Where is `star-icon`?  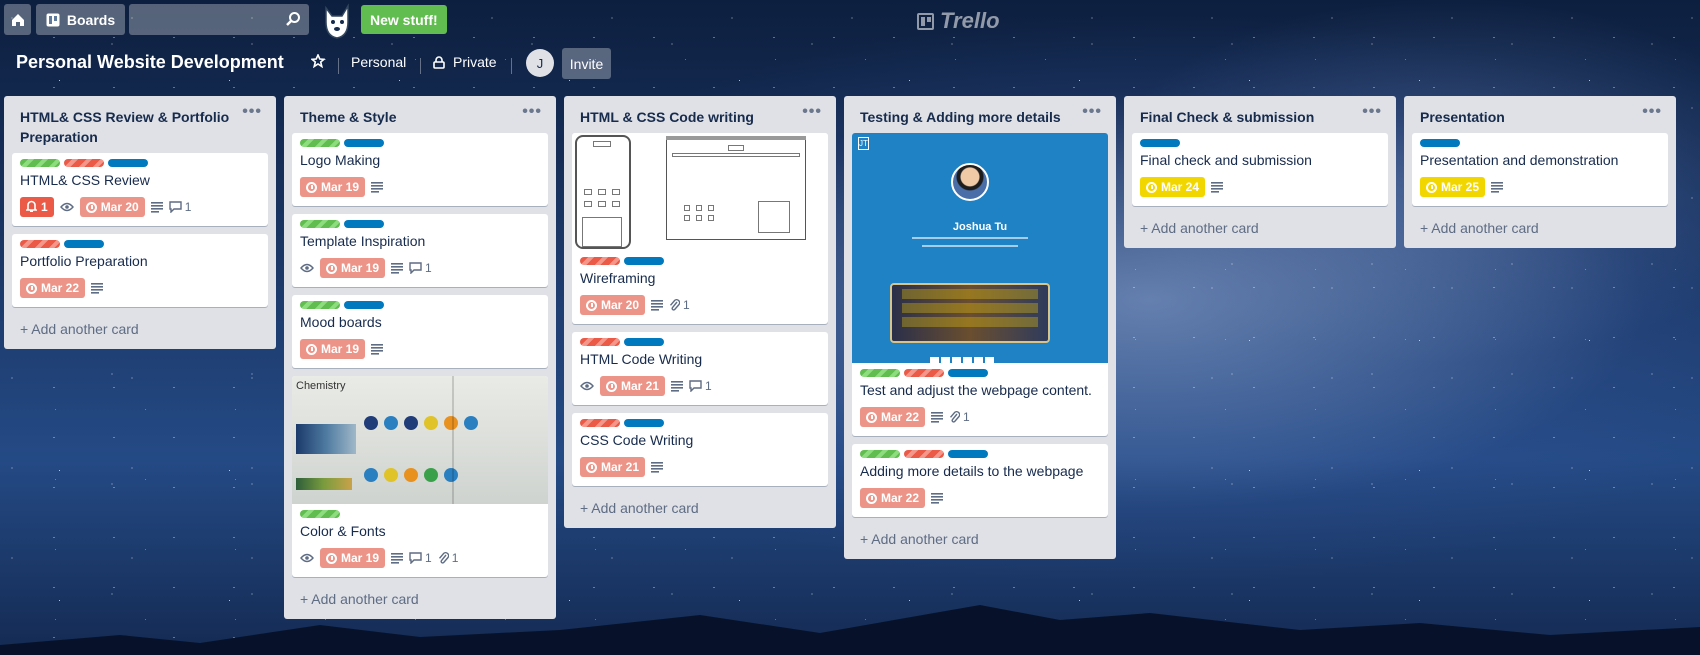
star-icon is located at coordinates (318, 61).